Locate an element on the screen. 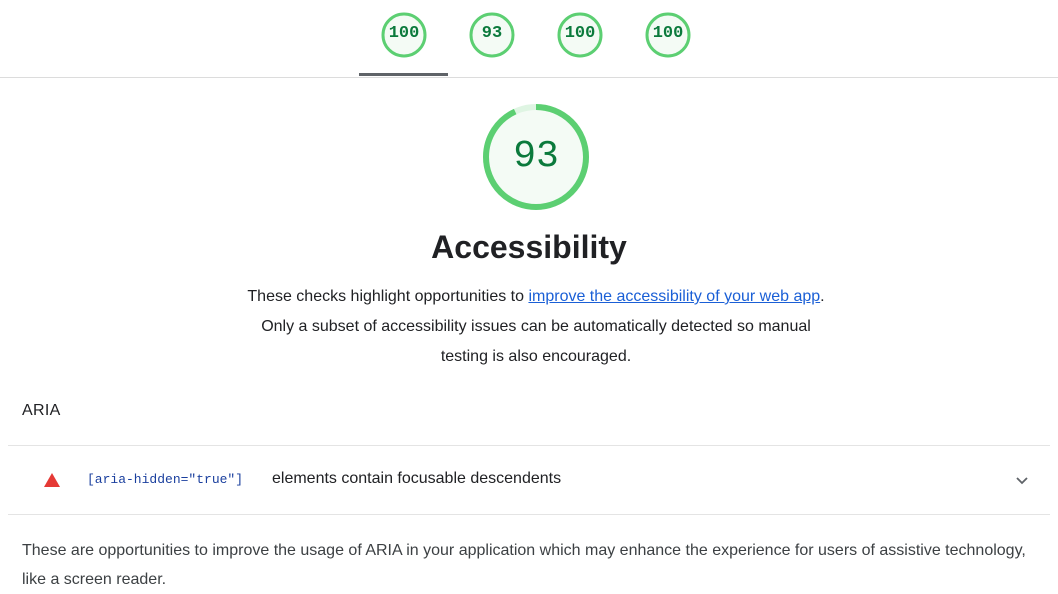 The width and height of the screenshot is (1058, 594). category-title: Accessibility is located at coordinates (529, 247).